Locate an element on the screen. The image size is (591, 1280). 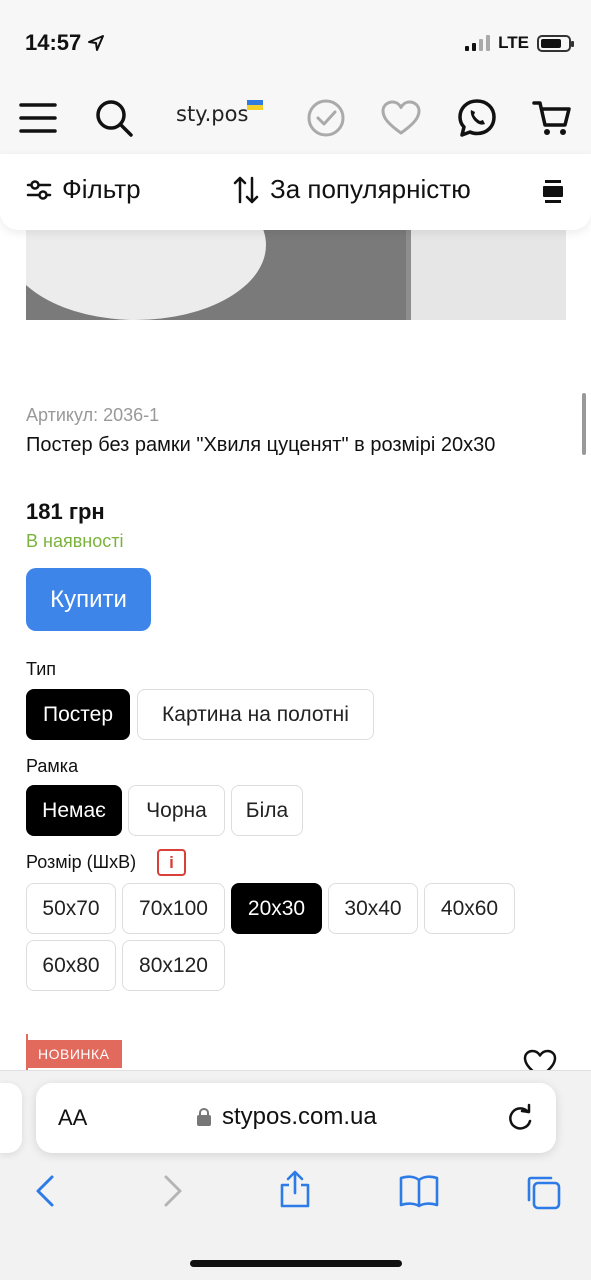
url-display: stypos.com.ua is located at coordinates (286, 1117).